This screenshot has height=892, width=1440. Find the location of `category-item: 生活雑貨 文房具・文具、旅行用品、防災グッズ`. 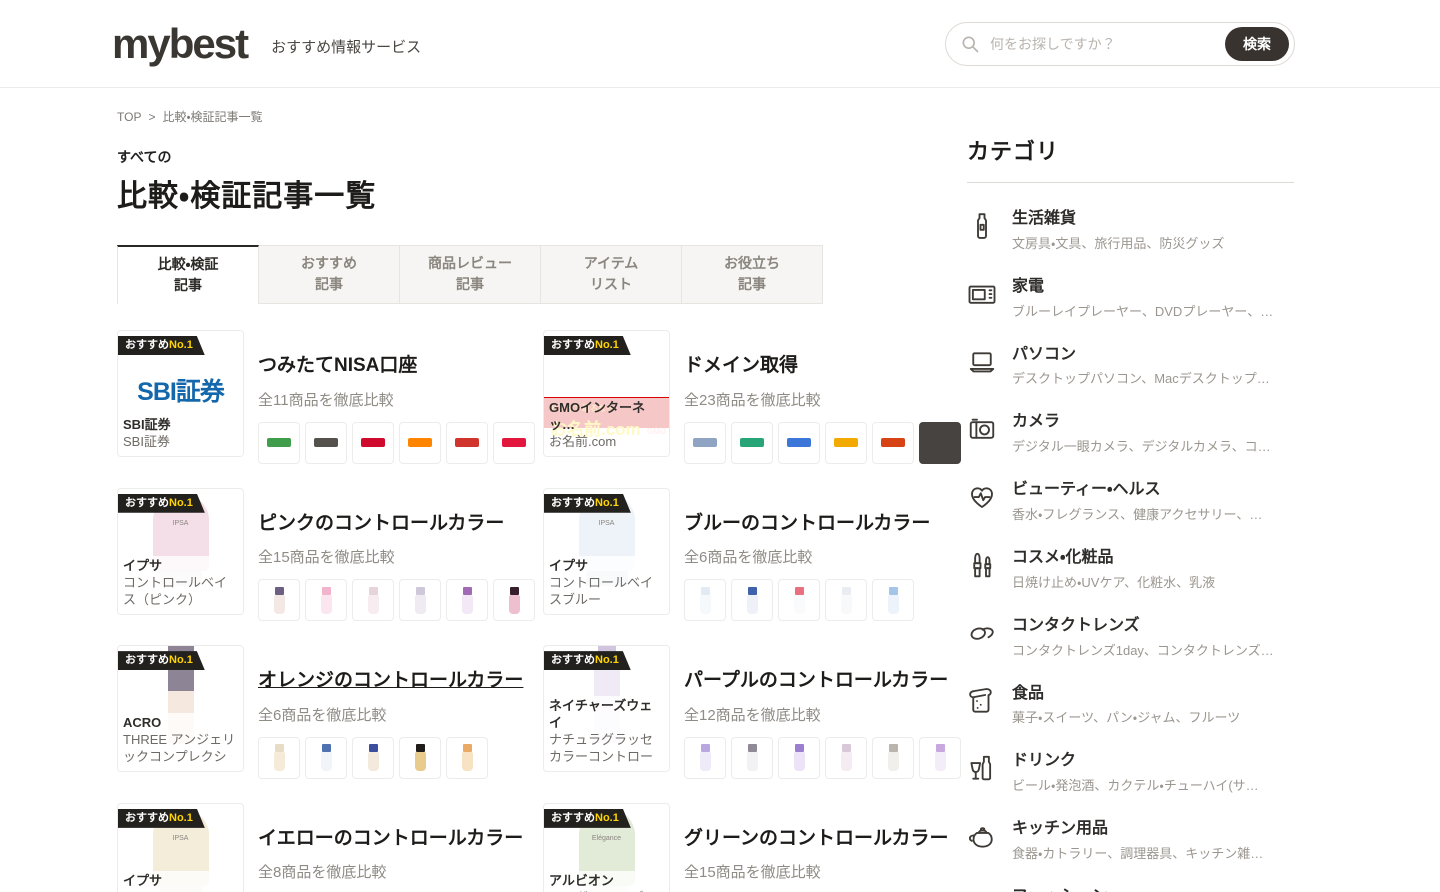

category-item: 生活雑貨 文房具・文具、旅行用品、防災グッズ is located at coordinates (1130, 230).